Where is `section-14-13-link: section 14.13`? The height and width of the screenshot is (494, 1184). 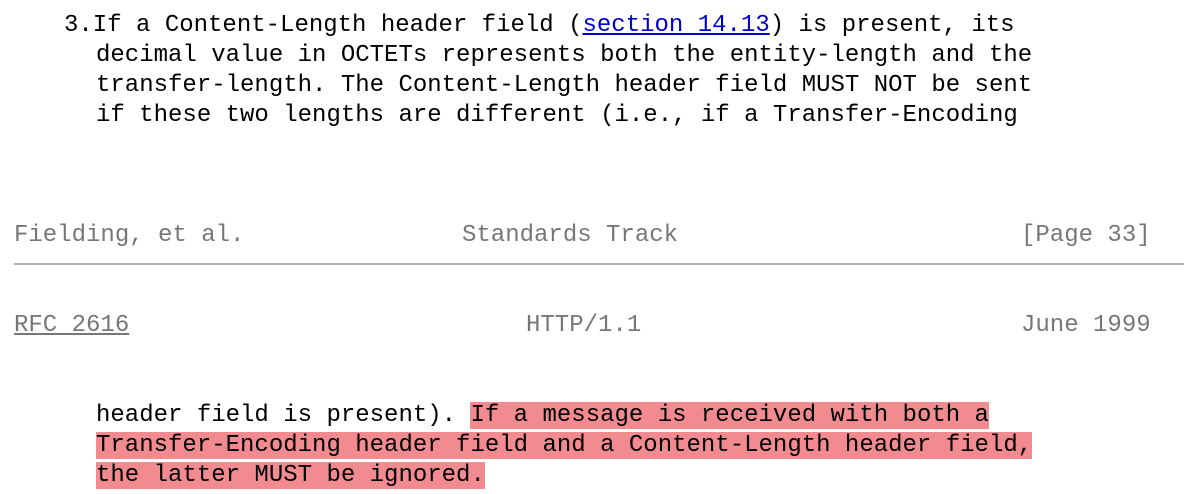
section-14-13-link: section 14.13 is located at coordinates (675, 25).